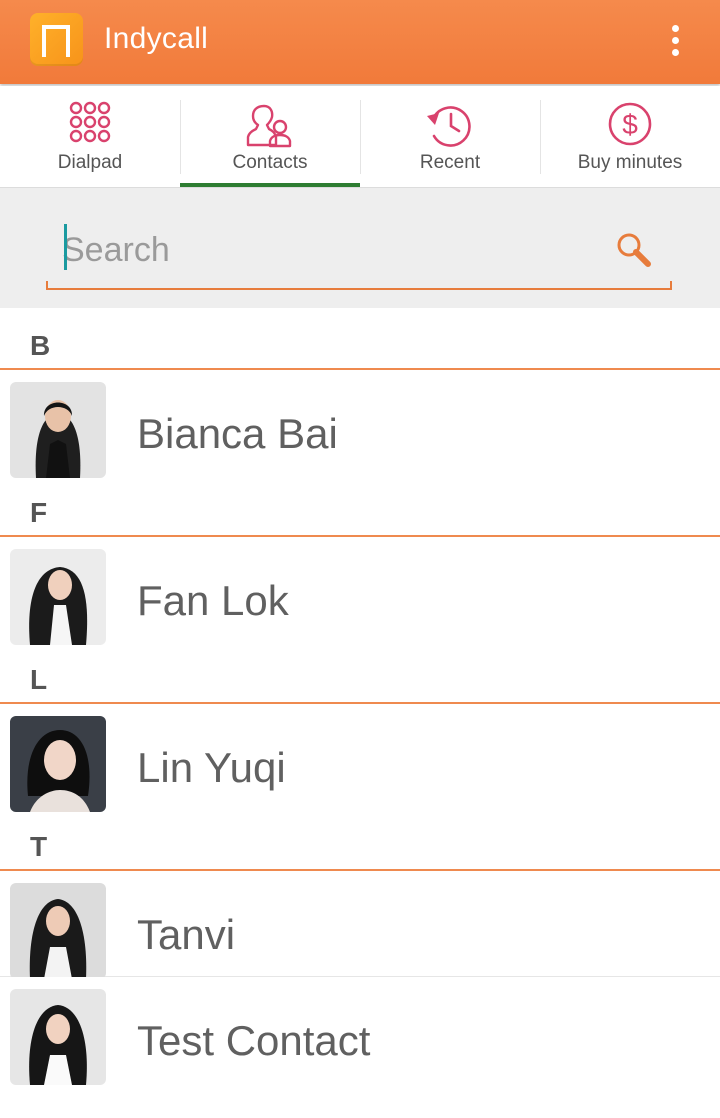 The image size is (720, 1118). What do you see at coordinates (360, 42) in the screenshot?
I see `app-bar: Indycall` at bounding box center [360, 42].